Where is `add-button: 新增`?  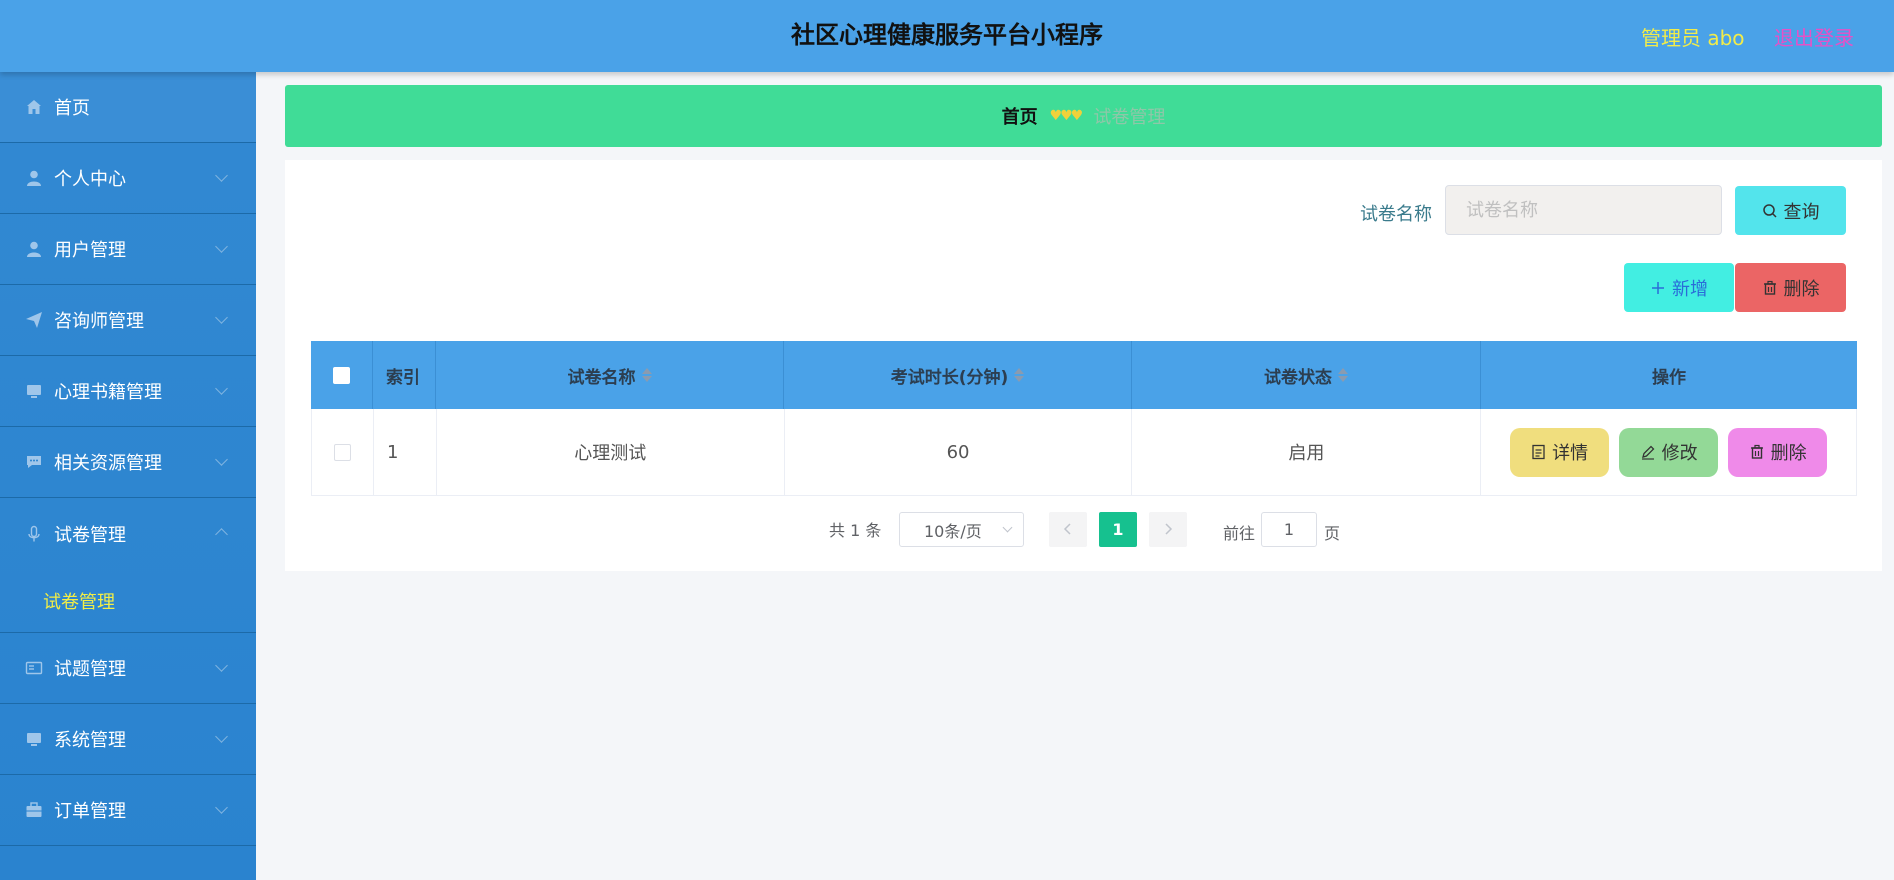 add-button: 新增 is located at coordinates (1679, 287).